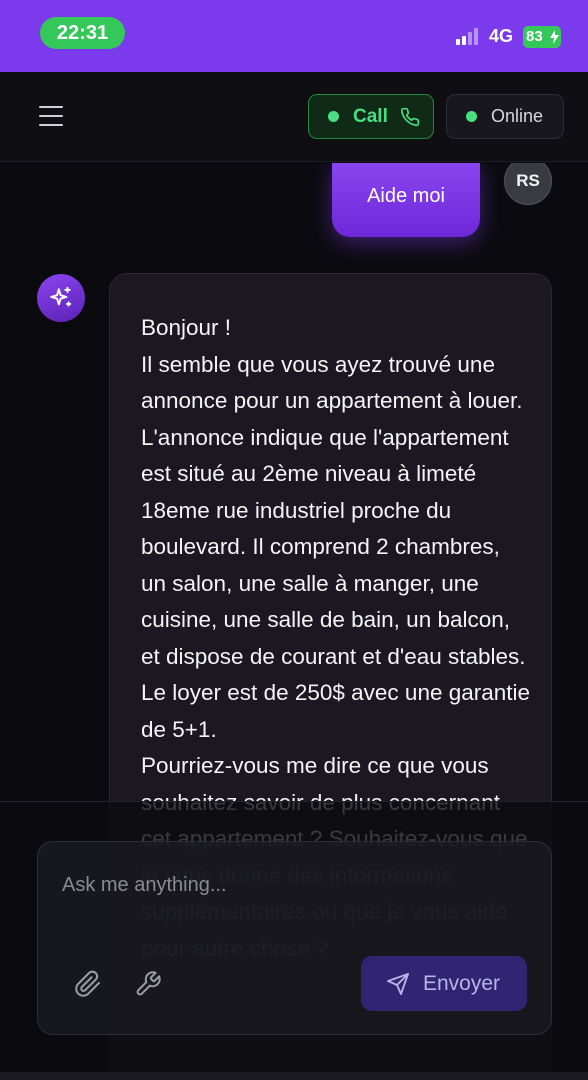 This screenshot has height=1080, width=588. I want to click on online-status-badge: Online, so click(505, 116).